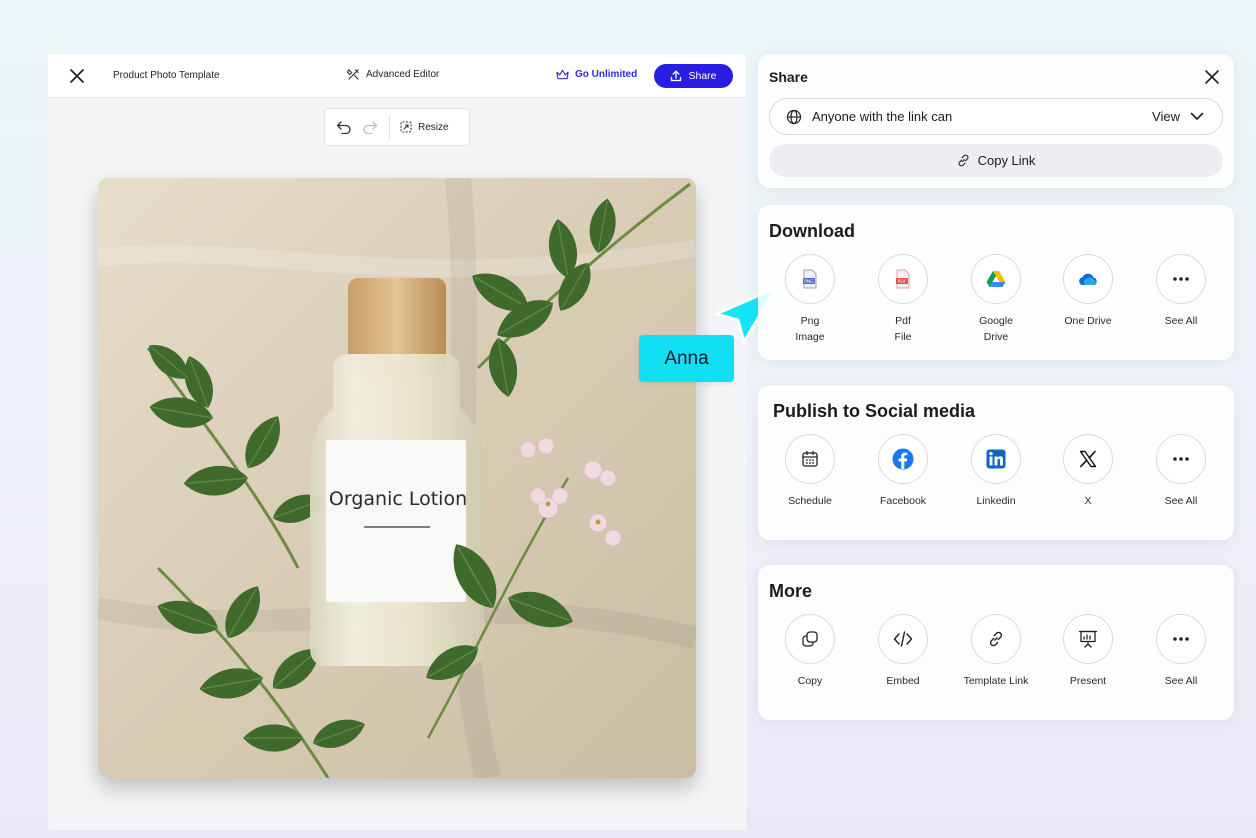  What do you see at coordinates (1088, 651) in the screenshot?
I see `present-button: Present` at bounding box center [1088, 651].